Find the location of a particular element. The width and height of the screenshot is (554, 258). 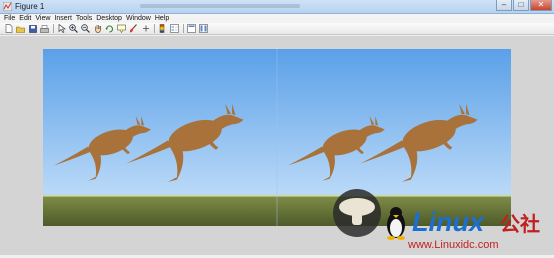

insert-colorbar-icon is located at coordinates (162, 28).